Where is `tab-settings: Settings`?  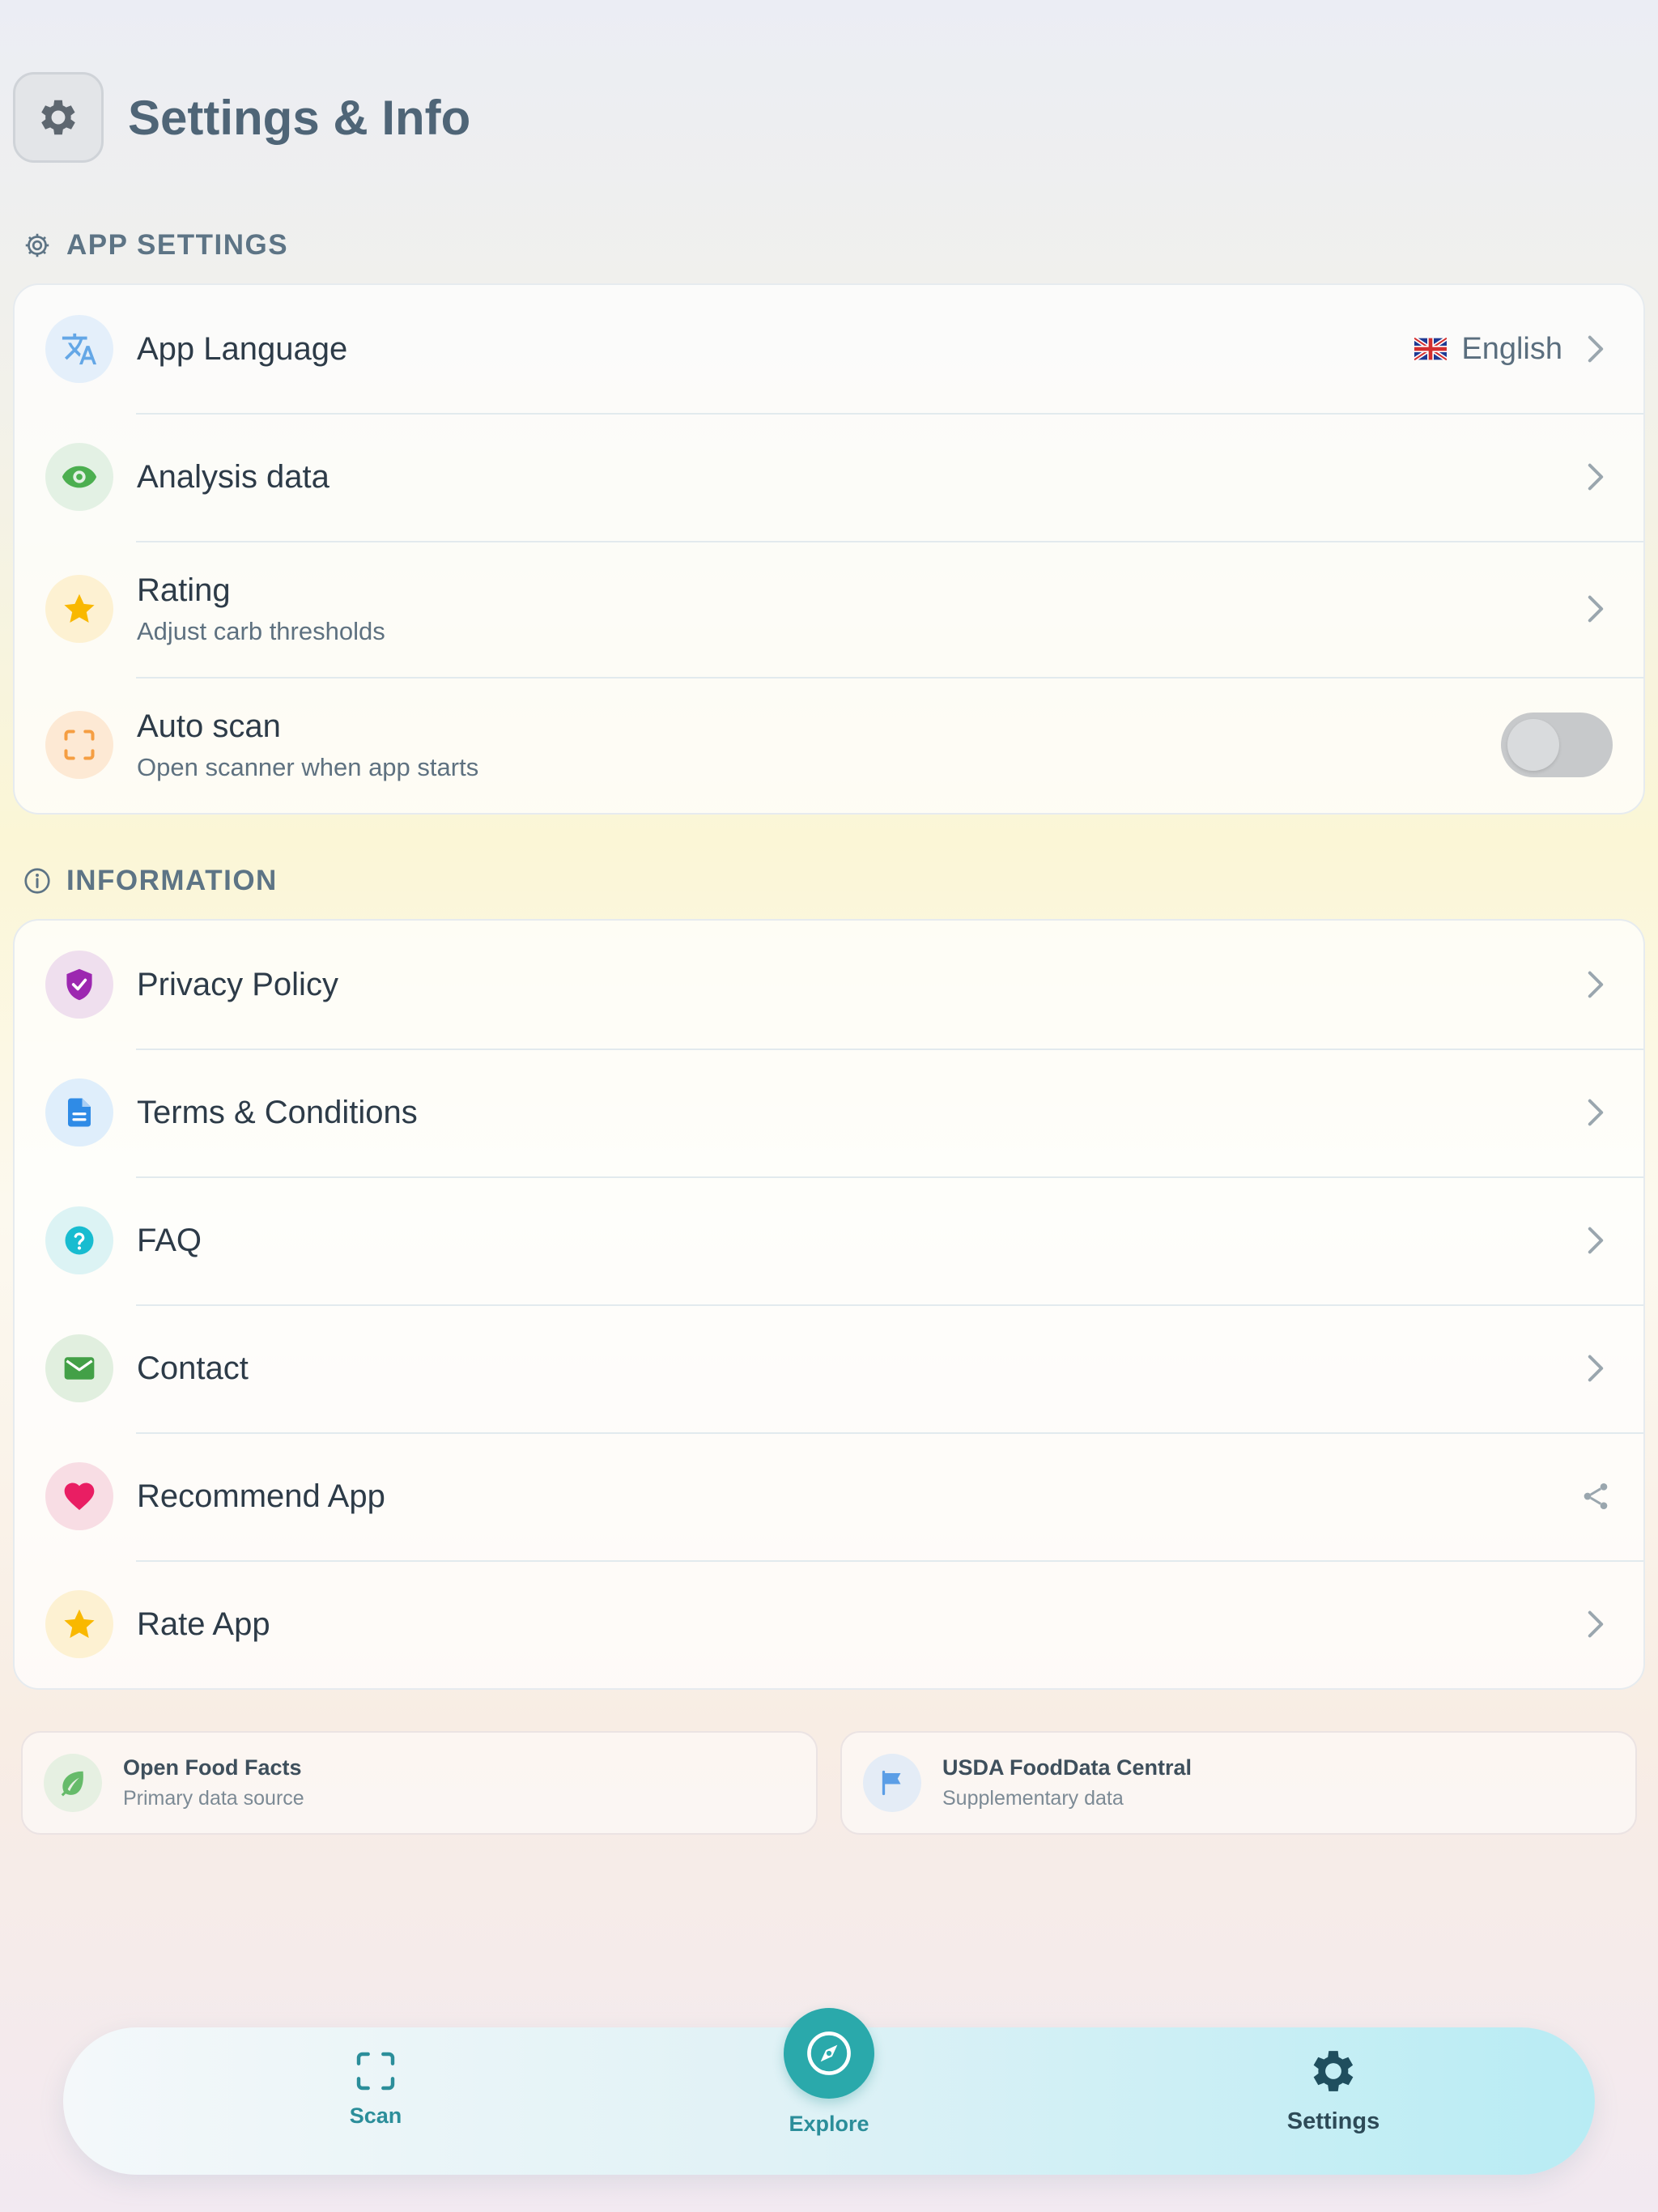
tab-settings: Settings is located at coordinates (1333, 2089).